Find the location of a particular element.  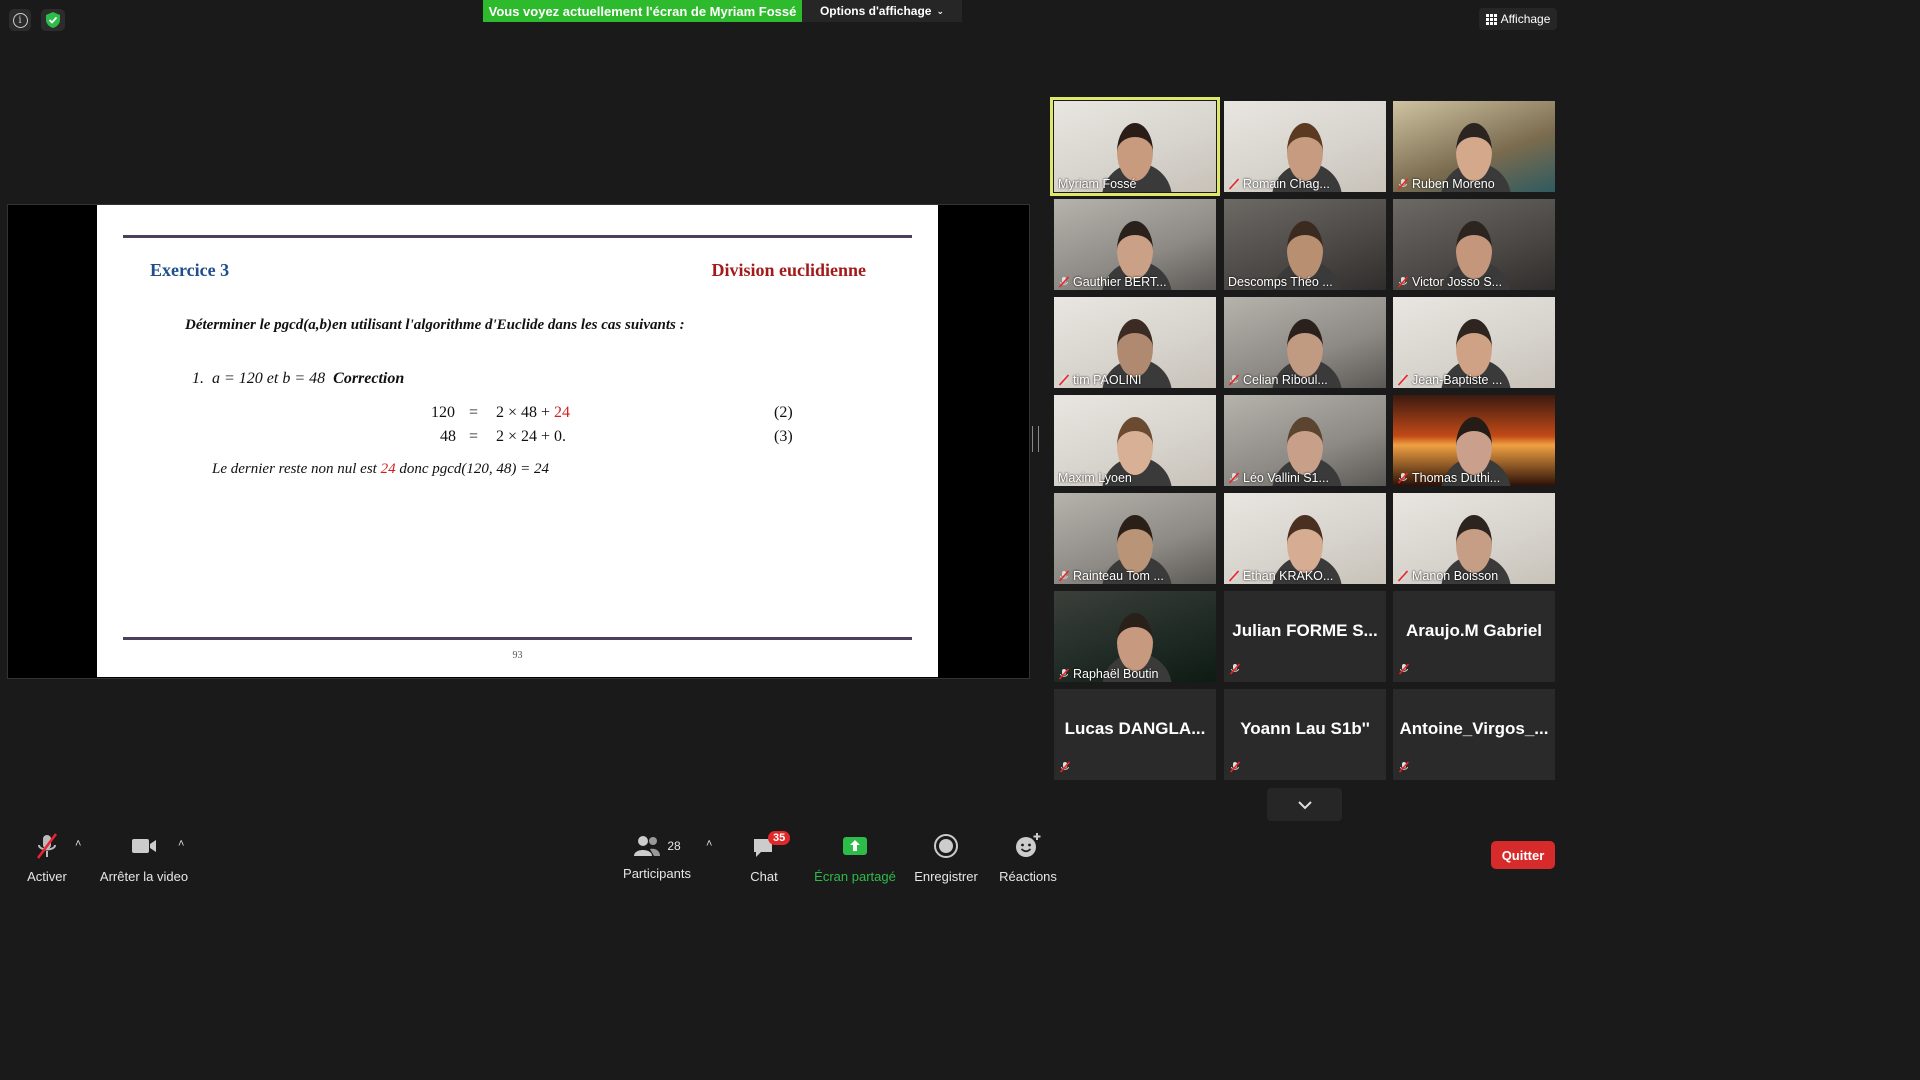

page-number: 93 is located at coordinates (517, 655).